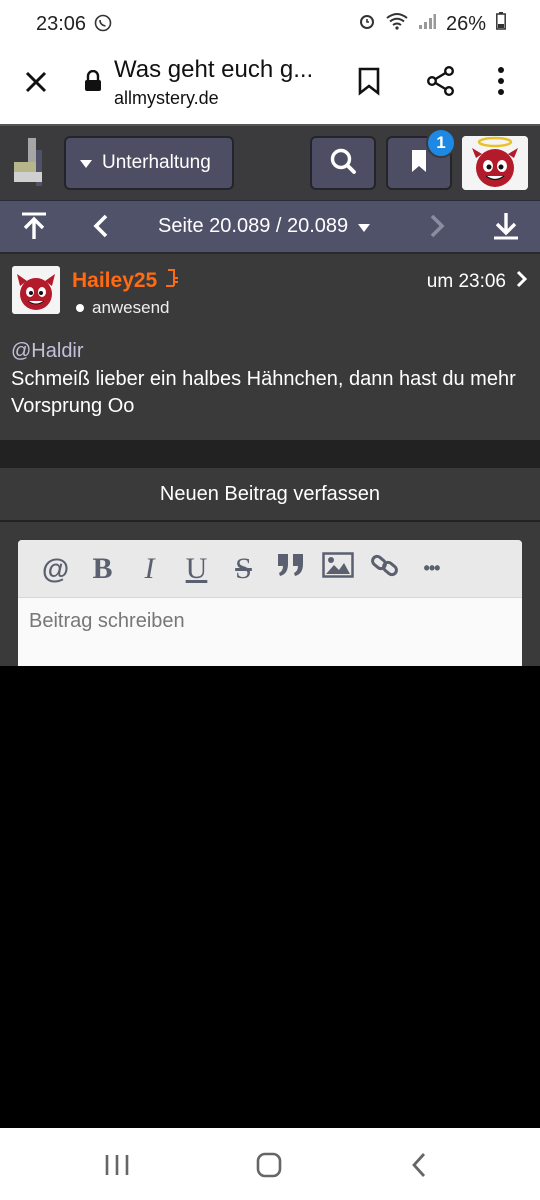 The image size is (540, 1200). Describe the element at coordinates (36, 82) in the screenshot. I see `close-icon` at that location.